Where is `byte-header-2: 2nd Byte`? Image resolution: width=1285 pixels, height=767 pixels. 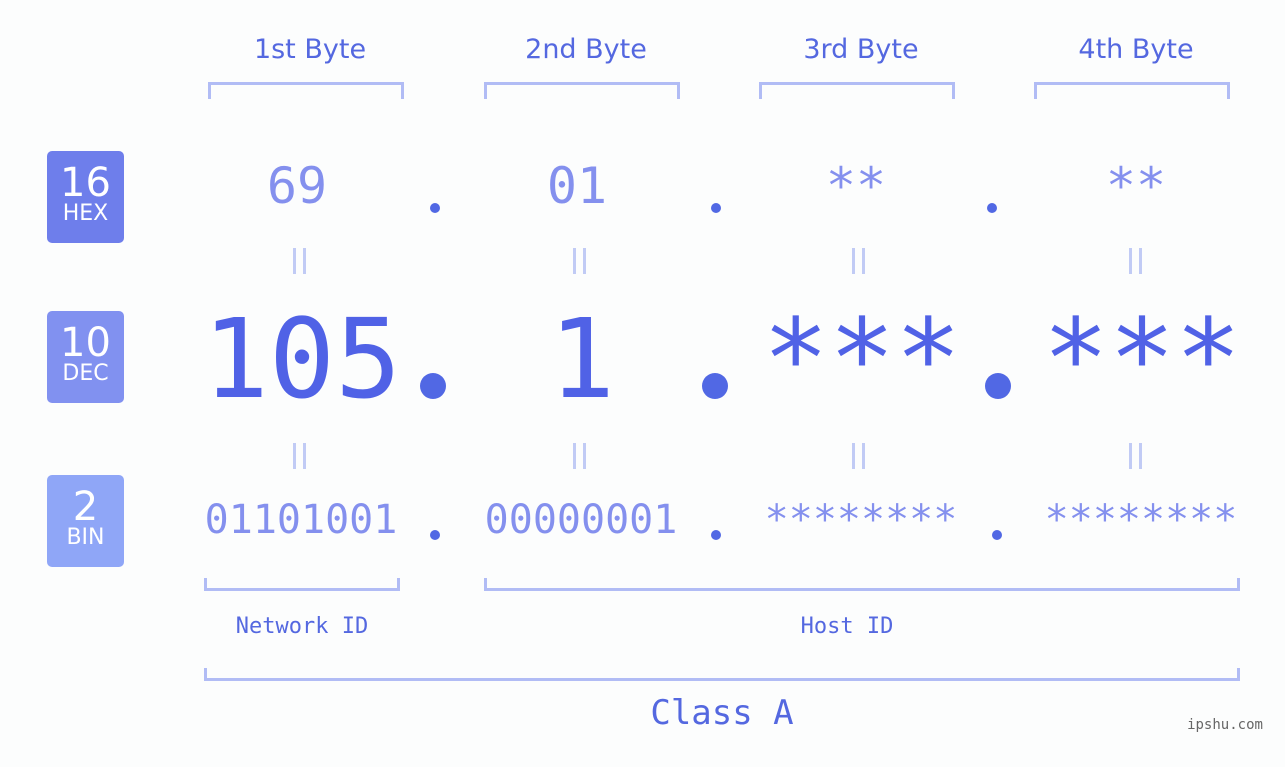
byte-header-2: 2nd Byte is located at coordinates (586, 49).